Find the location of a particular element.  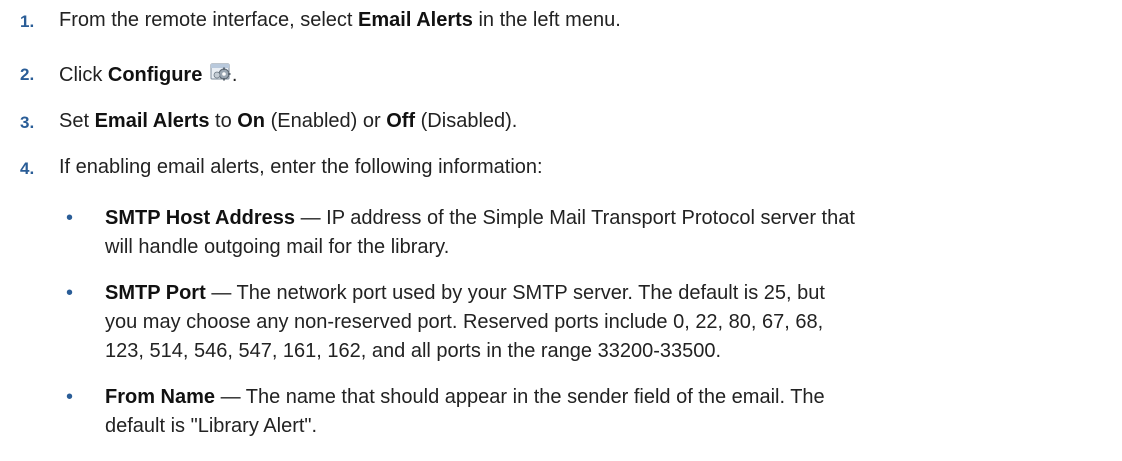

configure-label: Configure is located at coordinates (155, 75).